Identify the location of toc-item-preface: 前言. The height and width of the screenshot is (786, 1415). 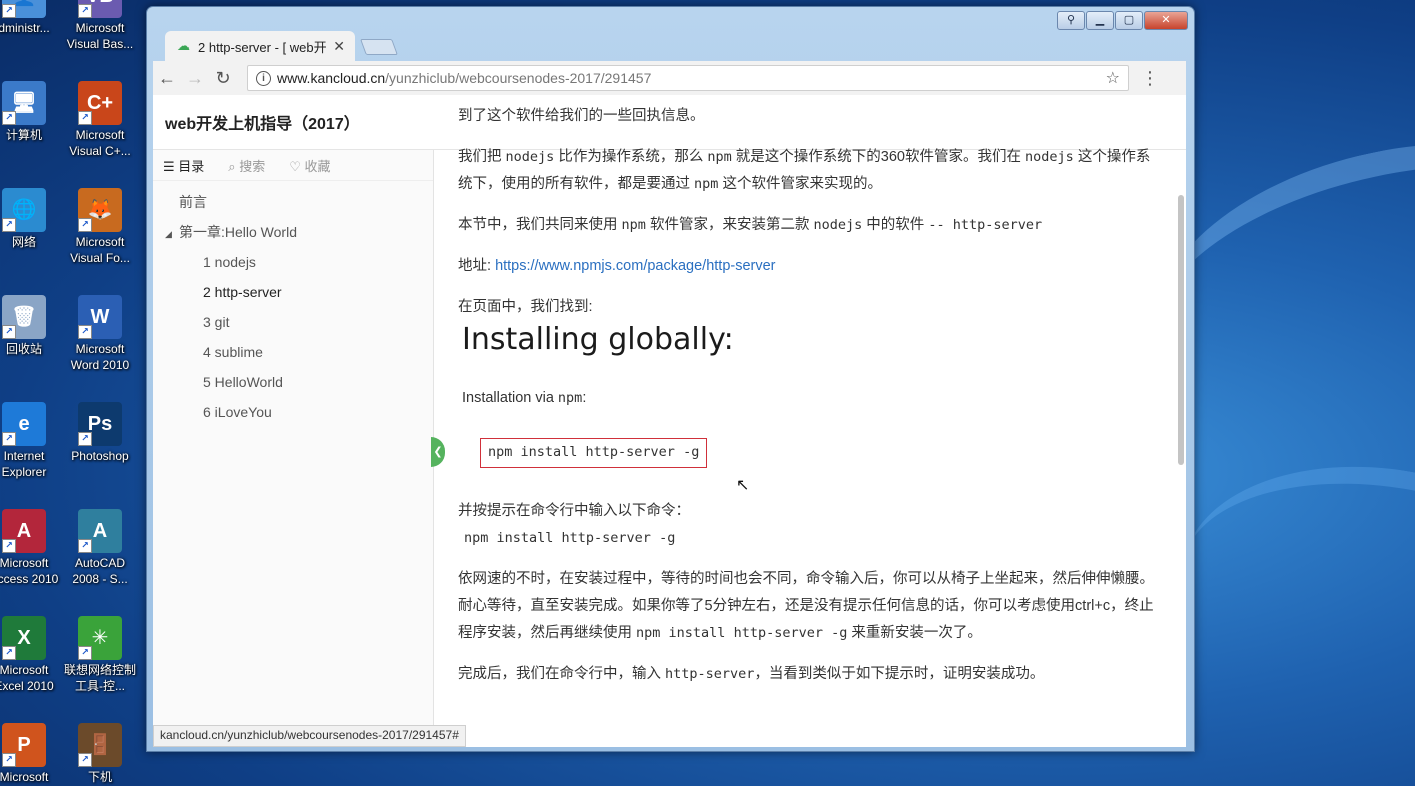
(293, 202).